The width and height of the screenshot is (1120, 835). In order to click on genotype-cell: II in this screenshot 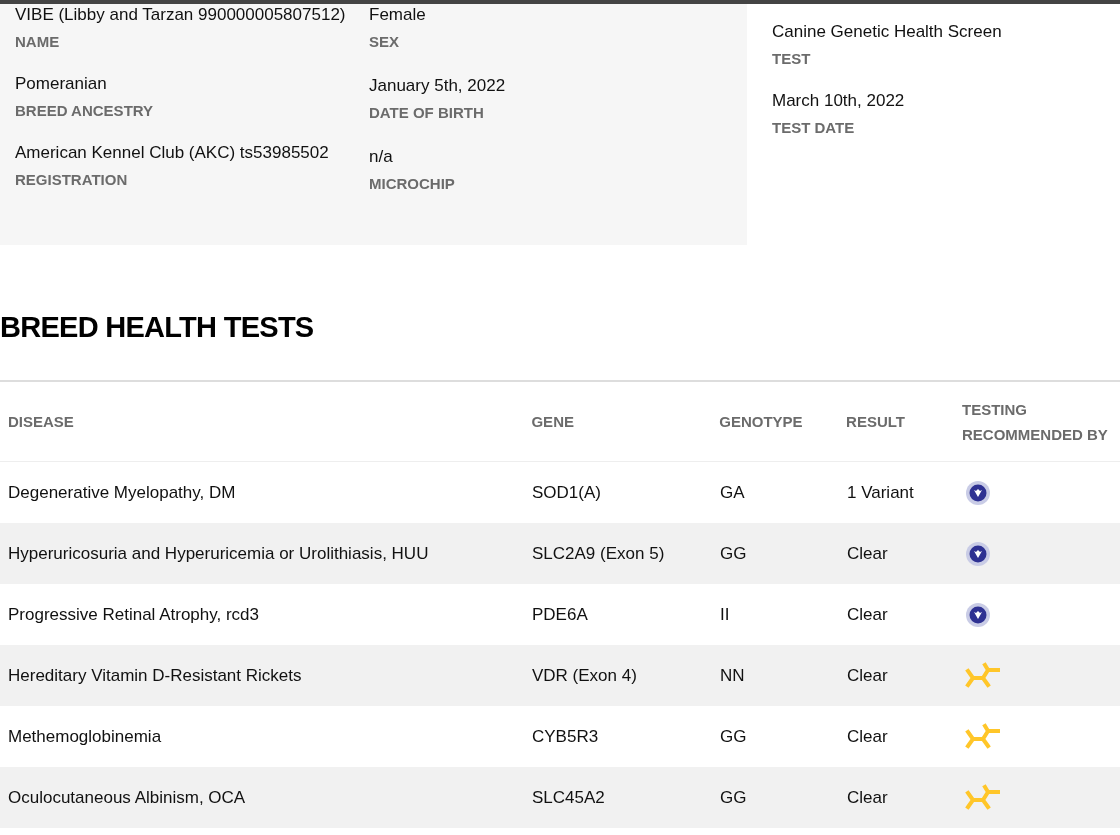, I will do `click(725, 614)`.